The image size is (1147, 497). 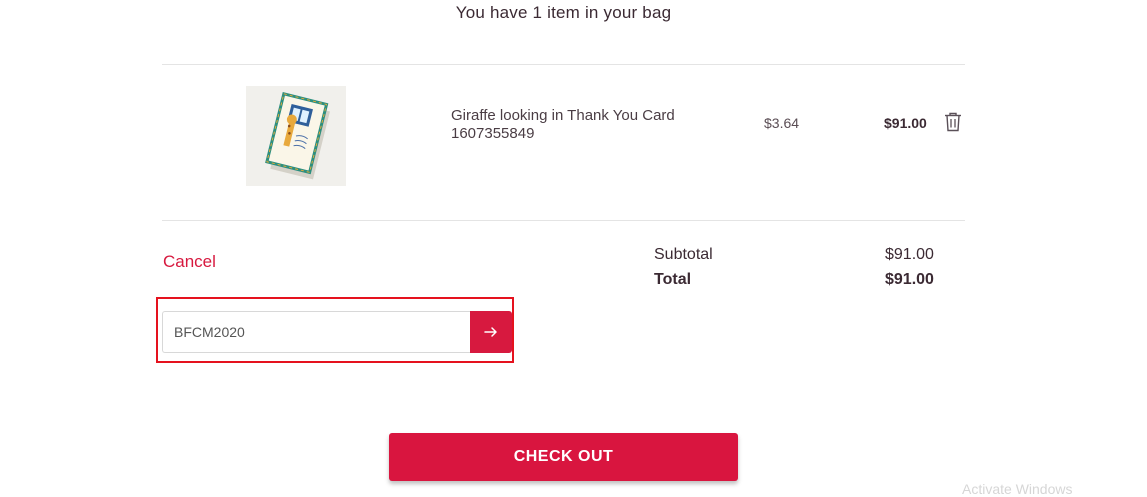 I want to click on subtotal-label: Subtotal, so click(x=683, y=254).